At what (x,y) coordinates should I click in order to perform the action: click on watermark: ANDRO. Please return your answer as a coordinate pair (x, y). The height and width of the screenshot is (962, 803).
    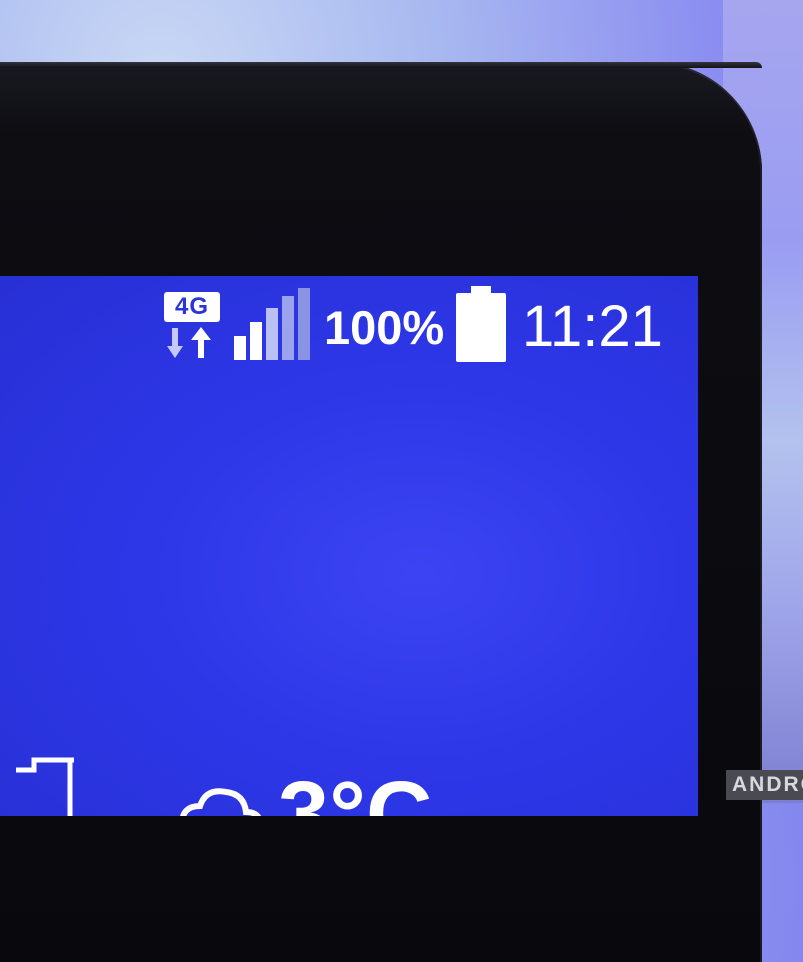
    Looking at the image, I should click on (764, 785).